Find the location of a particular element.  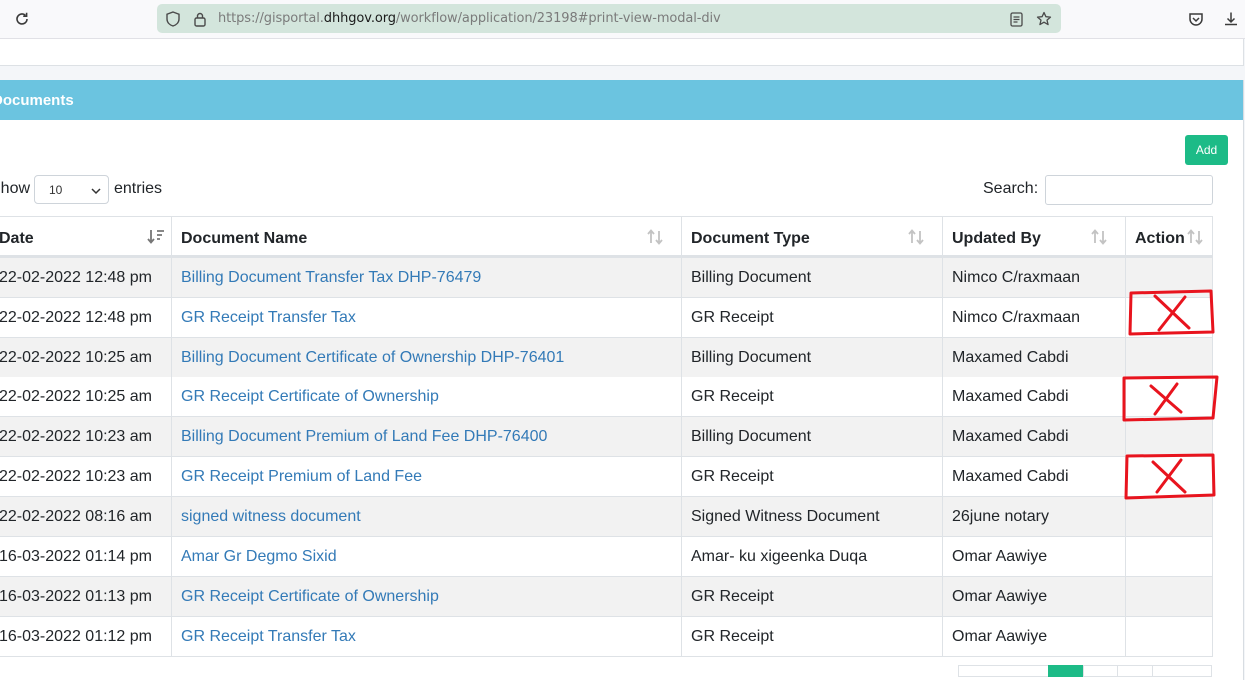

lock-icon is located at coordinates (200, 19).